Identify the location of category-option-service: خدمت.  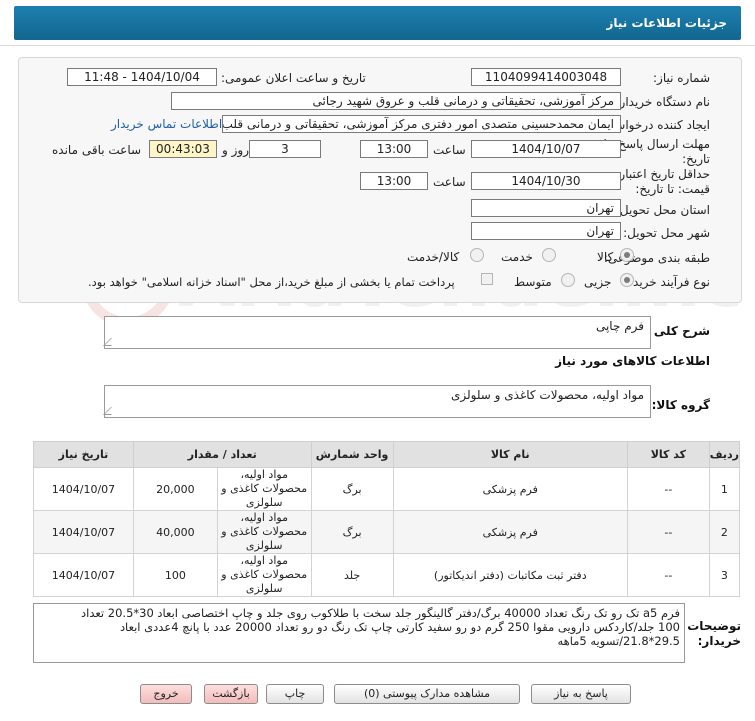
(517, 257).